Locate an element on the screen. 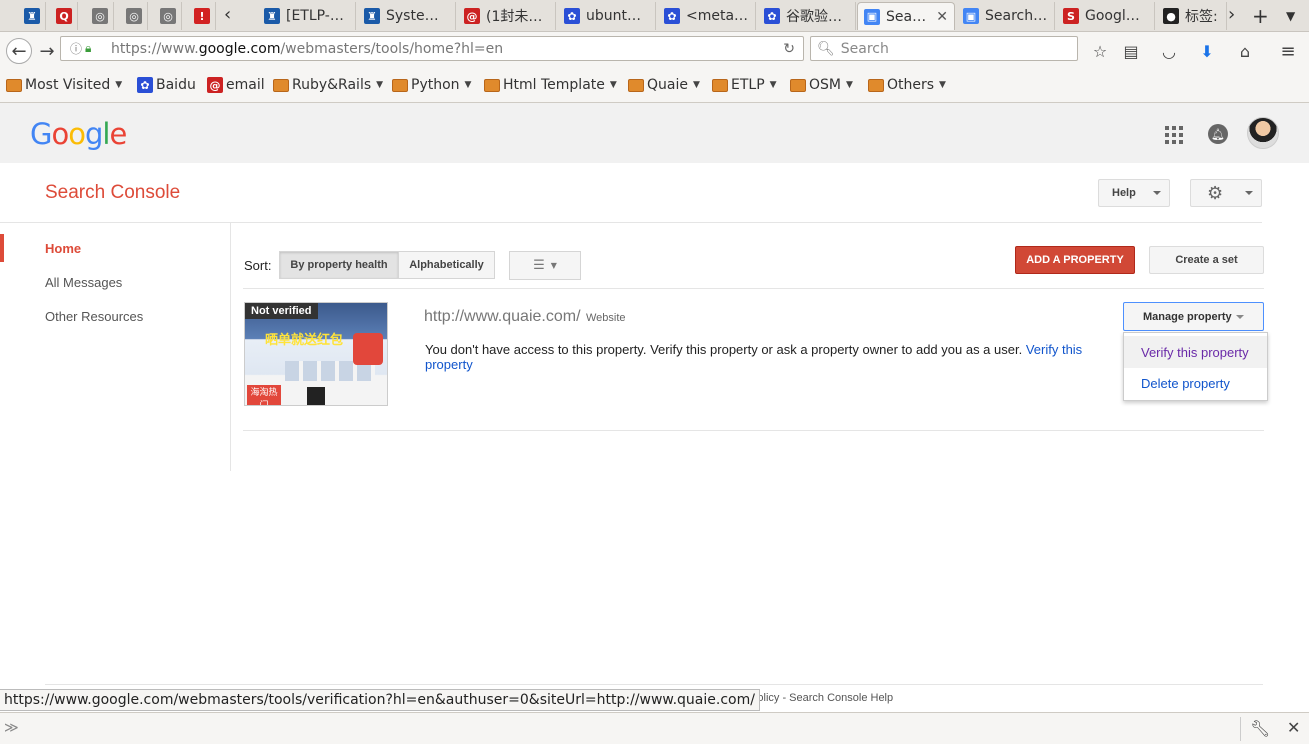 The image size is (1309, 744). new-tab-icon: + is located at coordinates (1260, 16).